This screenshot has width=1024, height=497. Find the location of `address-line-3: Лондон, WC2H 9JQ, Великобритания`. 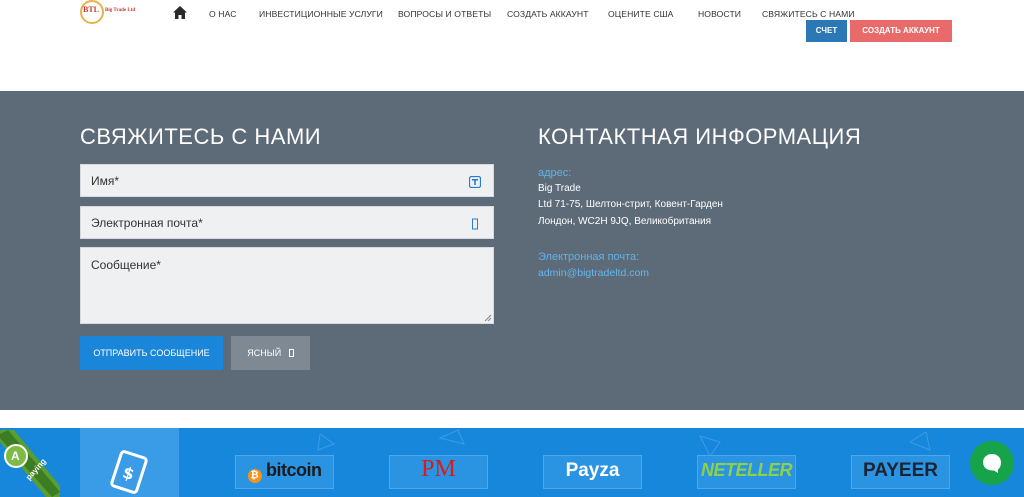

address-line-3: Лондон, WC2H 9JQ, Великобритания is located at coordinates (625, 221).